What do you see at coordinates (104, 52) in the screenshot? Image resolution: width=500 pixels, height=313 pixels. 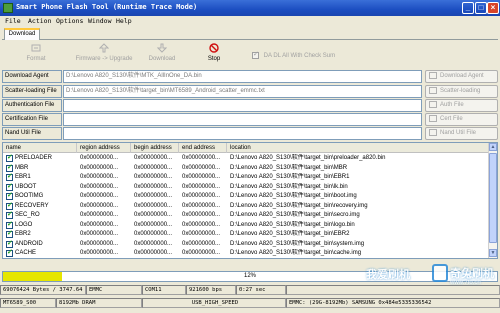 I see `firmware-upgrade-button: Firmware -> Upgrade` at bounding box center [104, 52].